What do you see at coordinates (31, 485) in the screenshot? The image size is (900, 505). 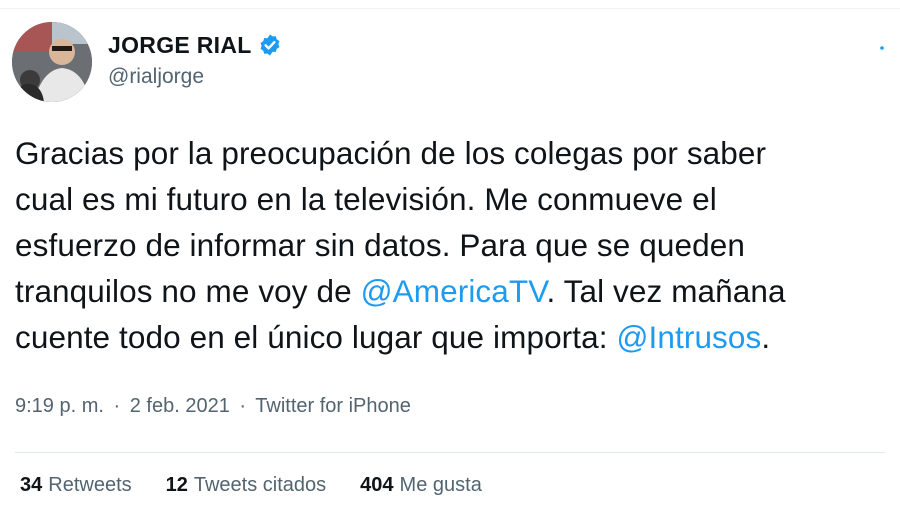 I see `retweets-count: 34` at bounding box center [31, 485].